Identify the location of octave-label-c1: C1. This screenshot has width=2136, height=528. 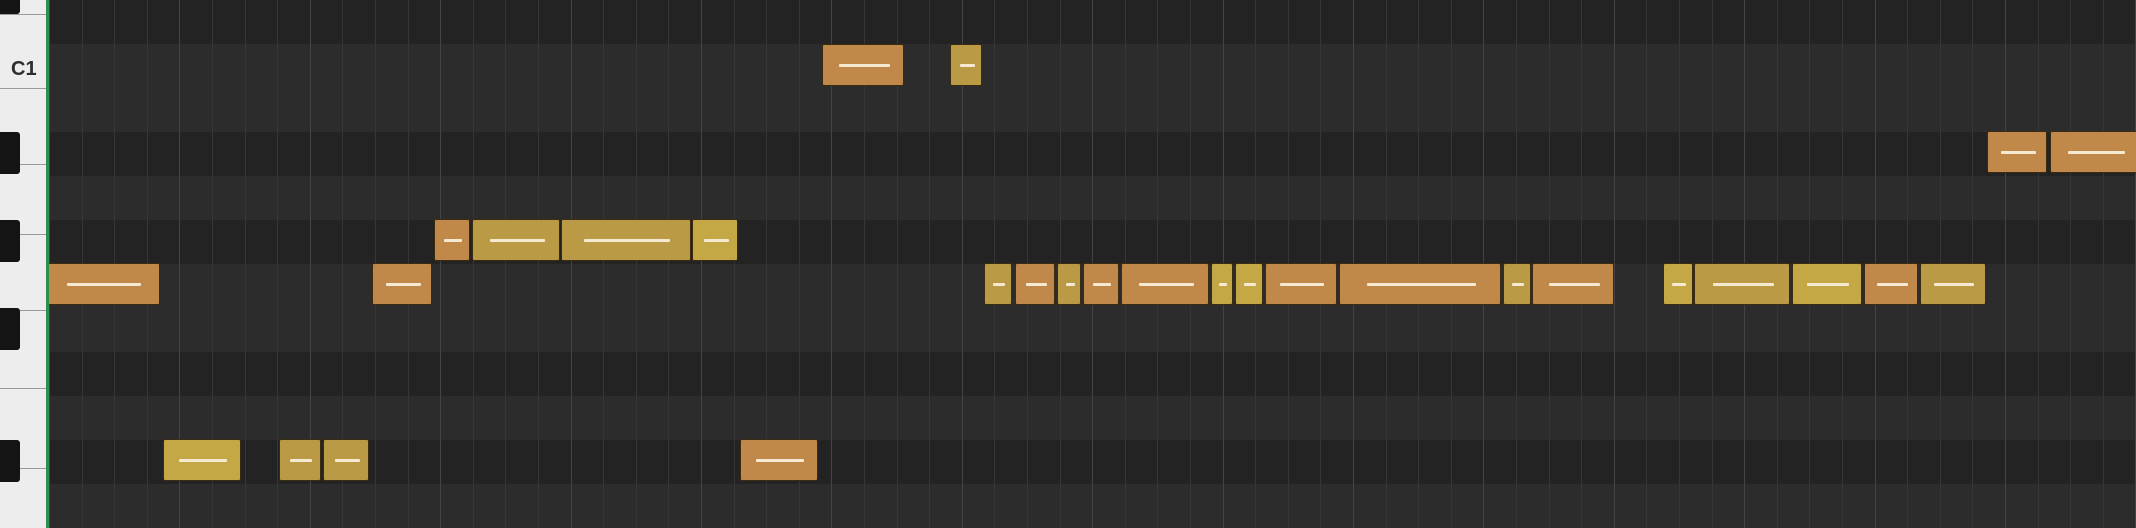
(24, 69).